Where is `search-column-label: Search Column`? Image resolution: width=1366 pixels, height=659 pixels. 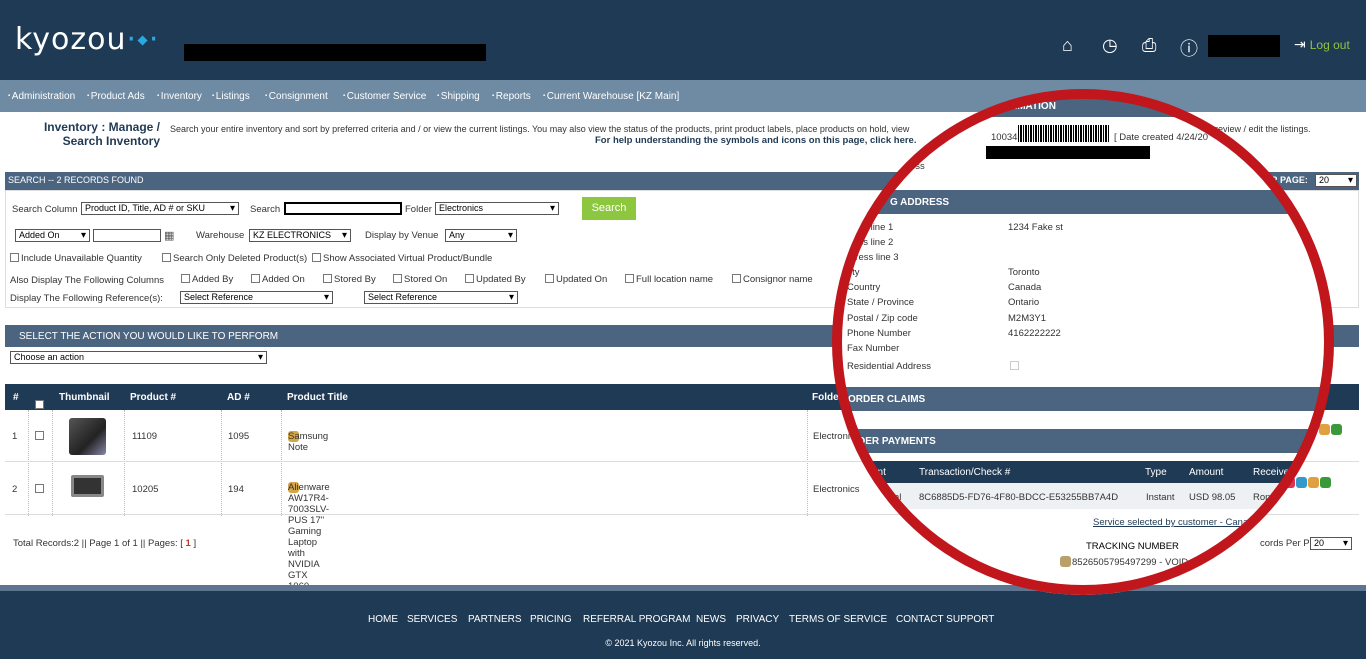
search-column-label: Search Column is located at coordinates (45, 209).